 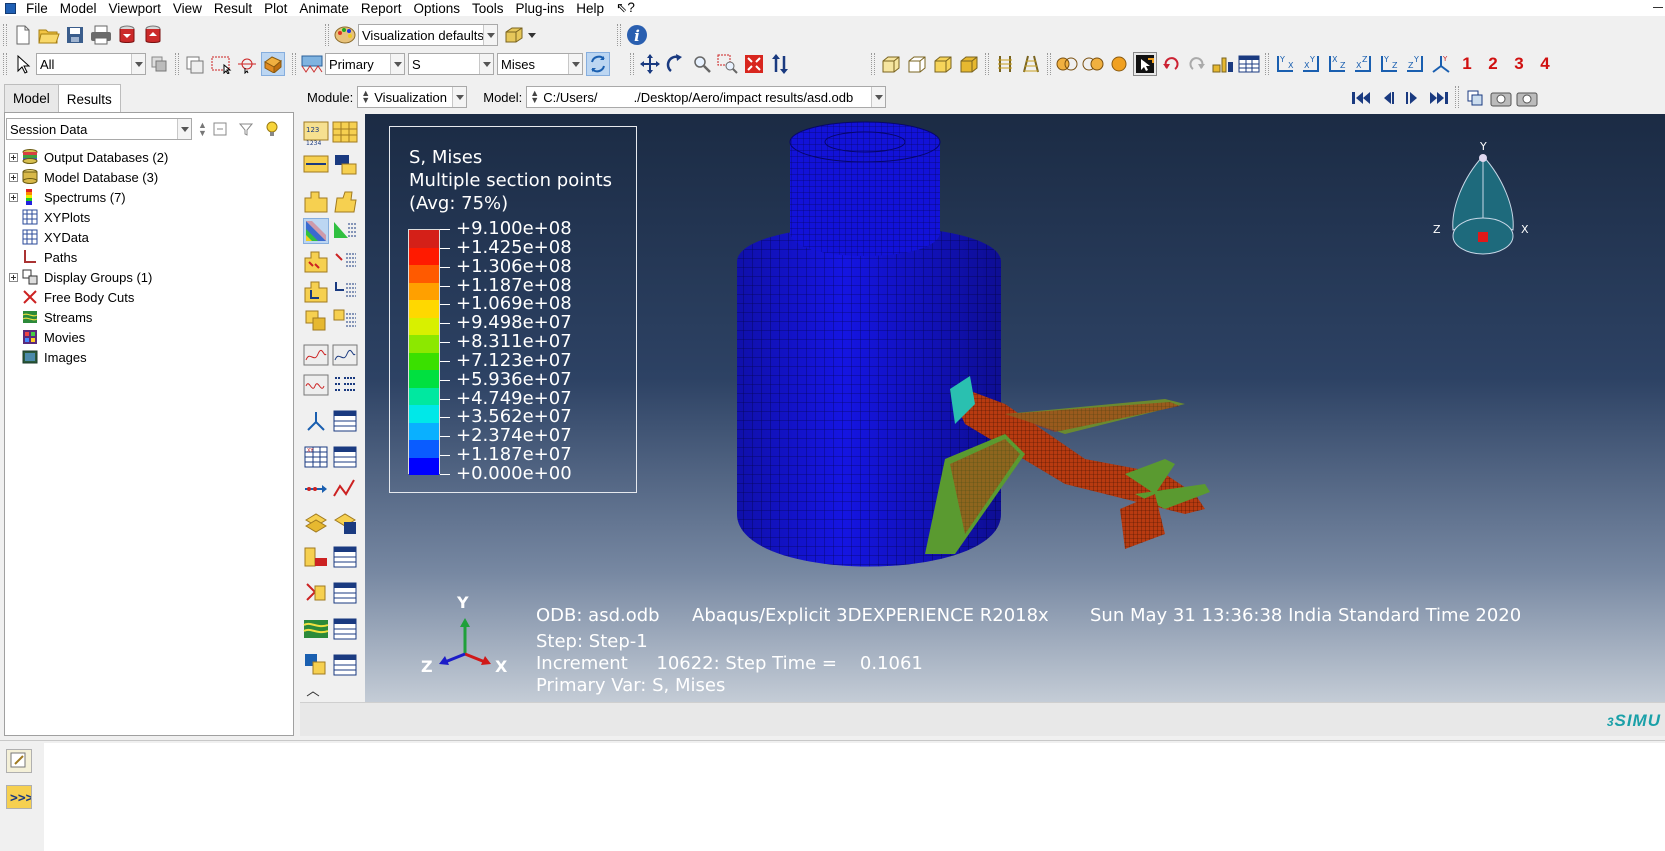 I want to click on menu-result: Result, so click(x=235, y=8).